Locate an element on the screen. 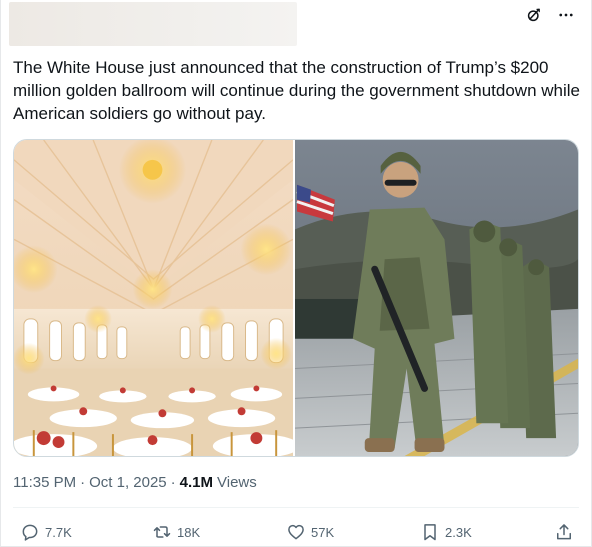  share-icon is located at coordinates (564, 532).